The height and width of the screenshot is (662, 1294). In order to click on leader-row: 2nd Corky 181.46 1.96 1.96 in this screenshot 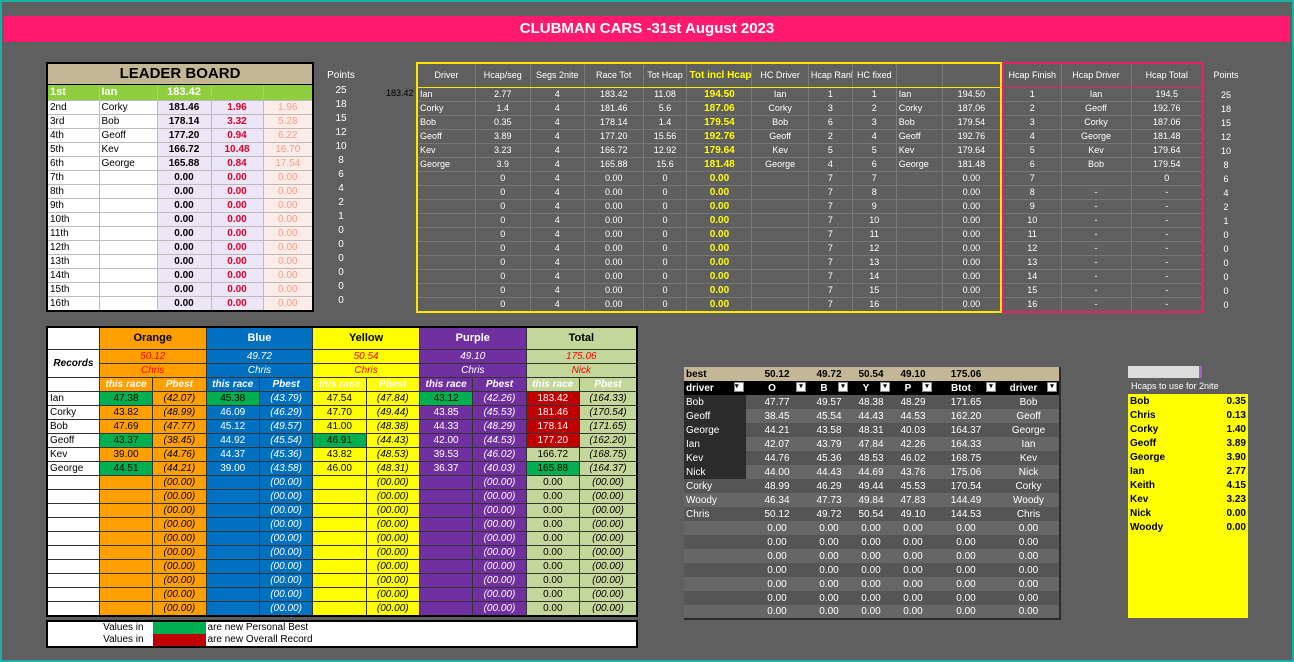, I will do `click(180, 107)`.